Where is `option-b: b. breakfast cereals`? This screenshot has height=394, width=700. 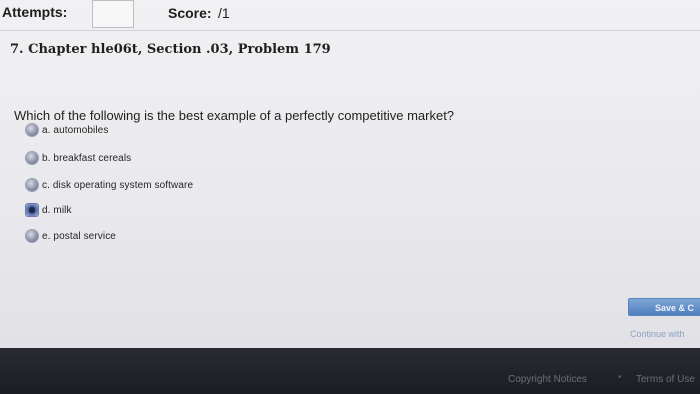
option-b: b. breakfast cereals is located at coordinates (78, 158).